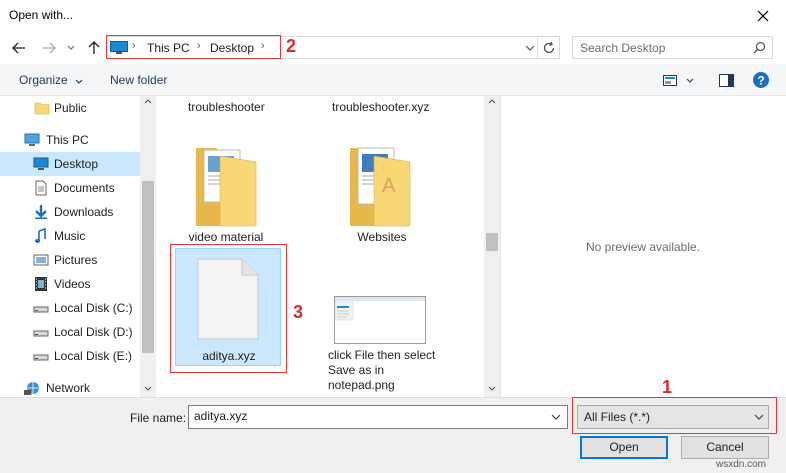 Image resolution: width=786 pixels, height=473 pixels. I want to click on arrow-right-icon, so click(49, 48).